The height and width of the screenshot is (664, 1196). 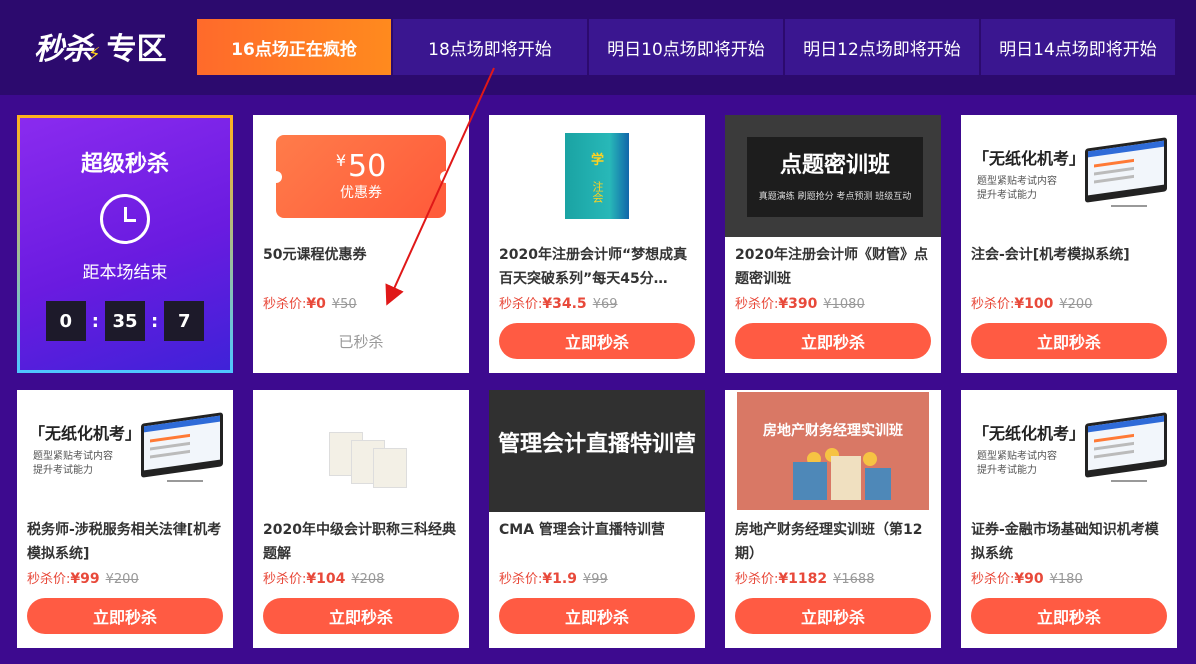 What do you see at coordinates (125, 219) in the screenshot?
I see `clock-icon` at bounding box center [125, 219].